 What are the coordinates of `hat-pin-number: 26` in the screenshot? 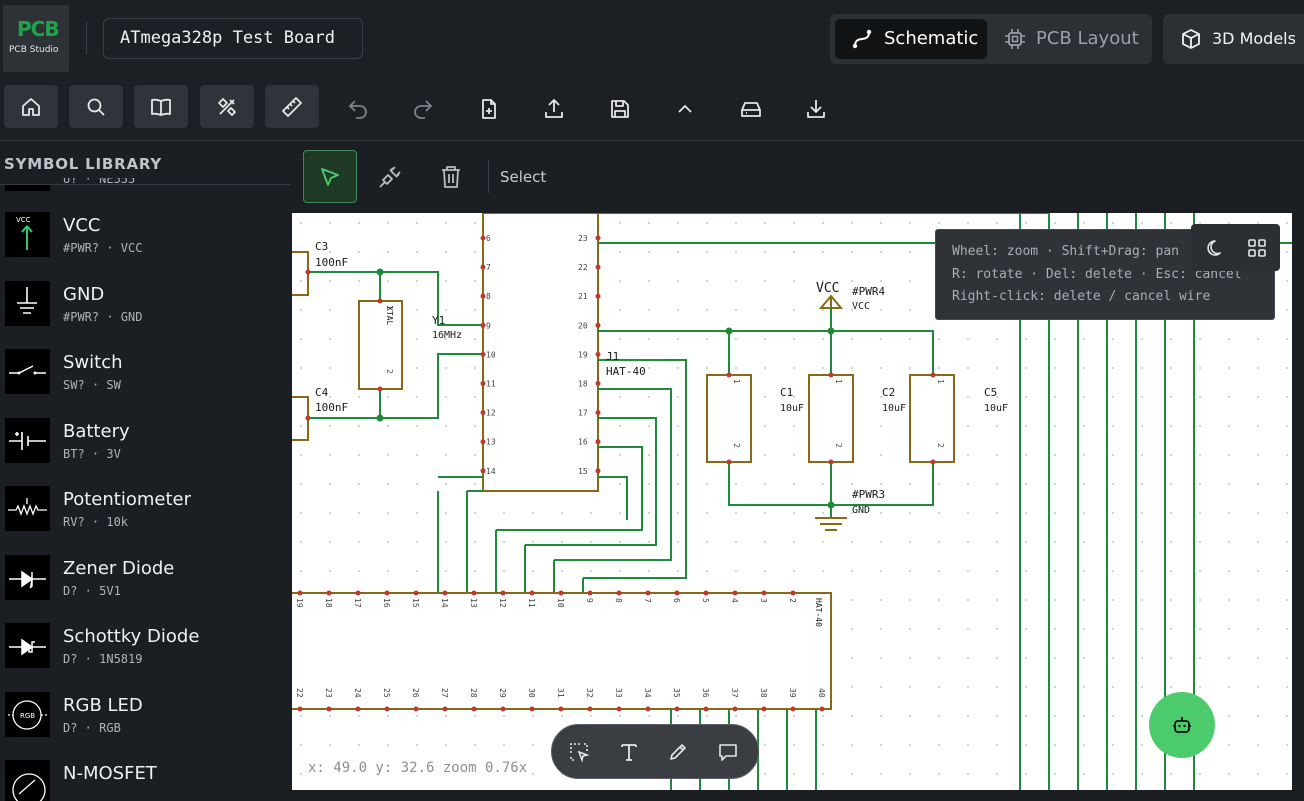 It's located at (415, 693).